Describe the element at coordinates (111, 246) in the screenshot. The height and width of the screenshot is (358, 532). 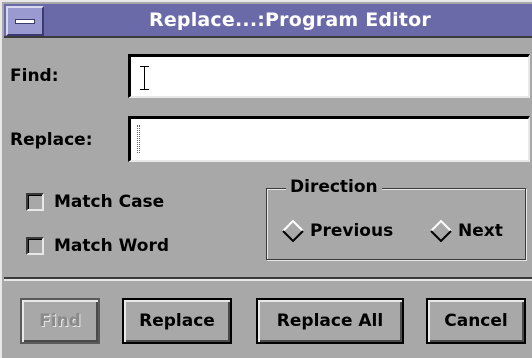
I see `match-word-label: Match Word` at that location.